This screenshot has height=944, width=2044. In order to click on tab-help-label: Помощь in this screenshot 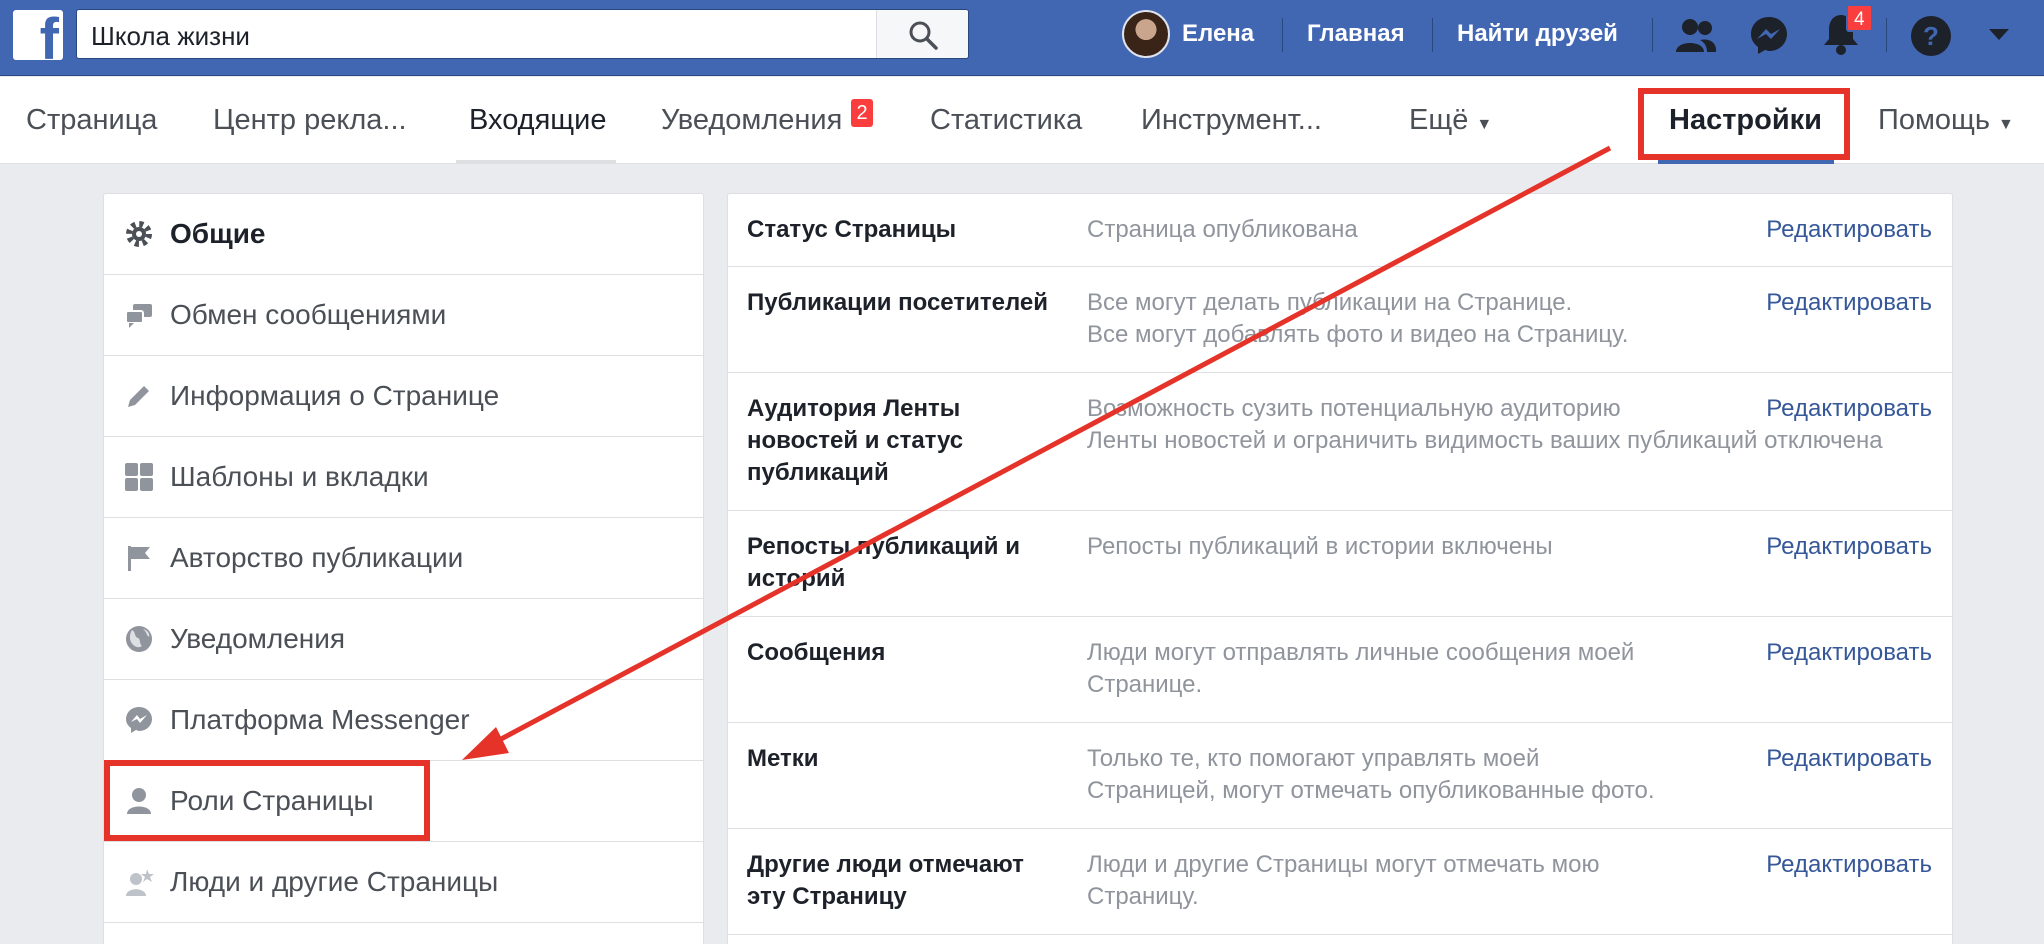, I will do `click(1934, 120)`.